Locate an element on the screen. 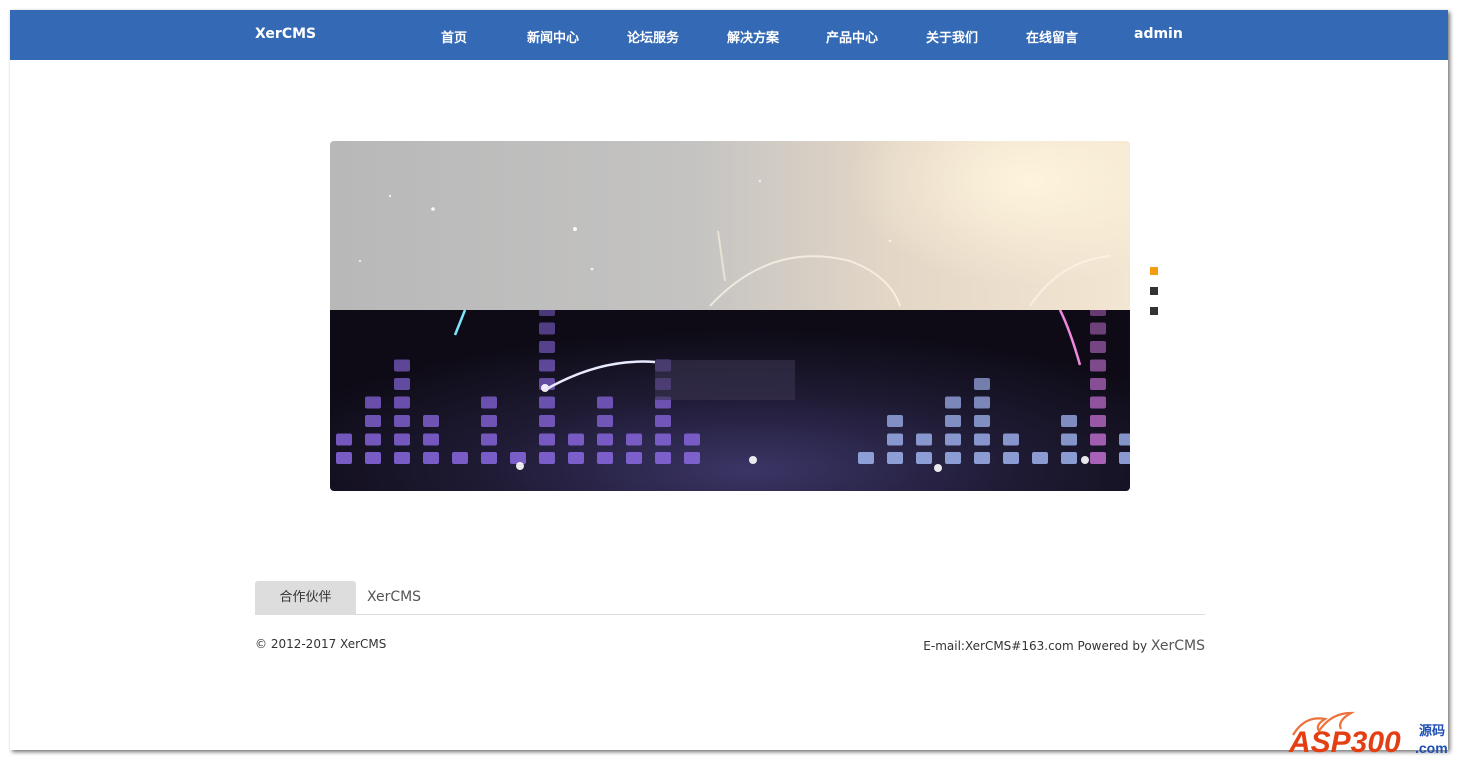  partners-tab: 合作伙伴 is located at coordinates (305, 598).